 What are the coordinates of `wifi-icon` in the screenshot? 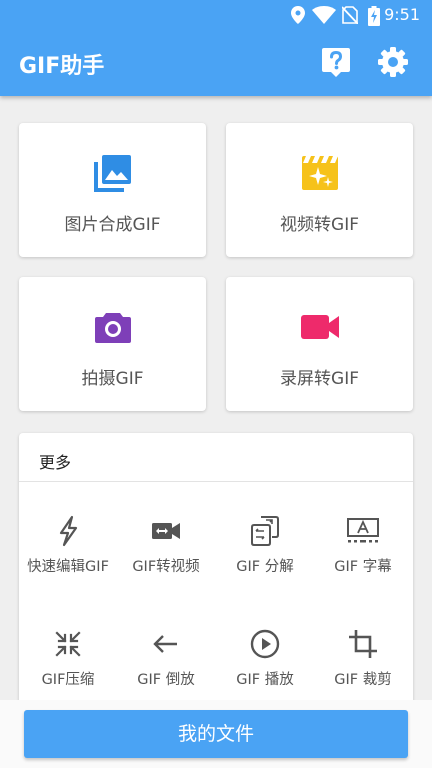 It's located at (324, 15).